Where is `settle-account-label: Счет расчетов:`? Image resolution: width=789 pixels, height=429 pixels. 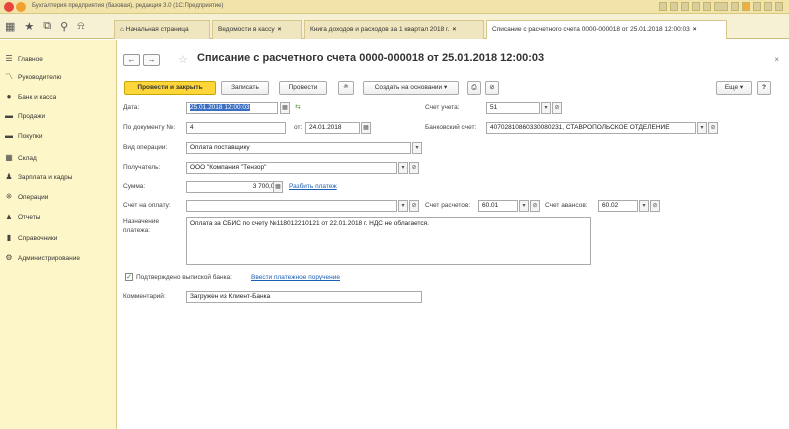
settle-account-label: Счет расчетов: is located at coordinates (448, 205).